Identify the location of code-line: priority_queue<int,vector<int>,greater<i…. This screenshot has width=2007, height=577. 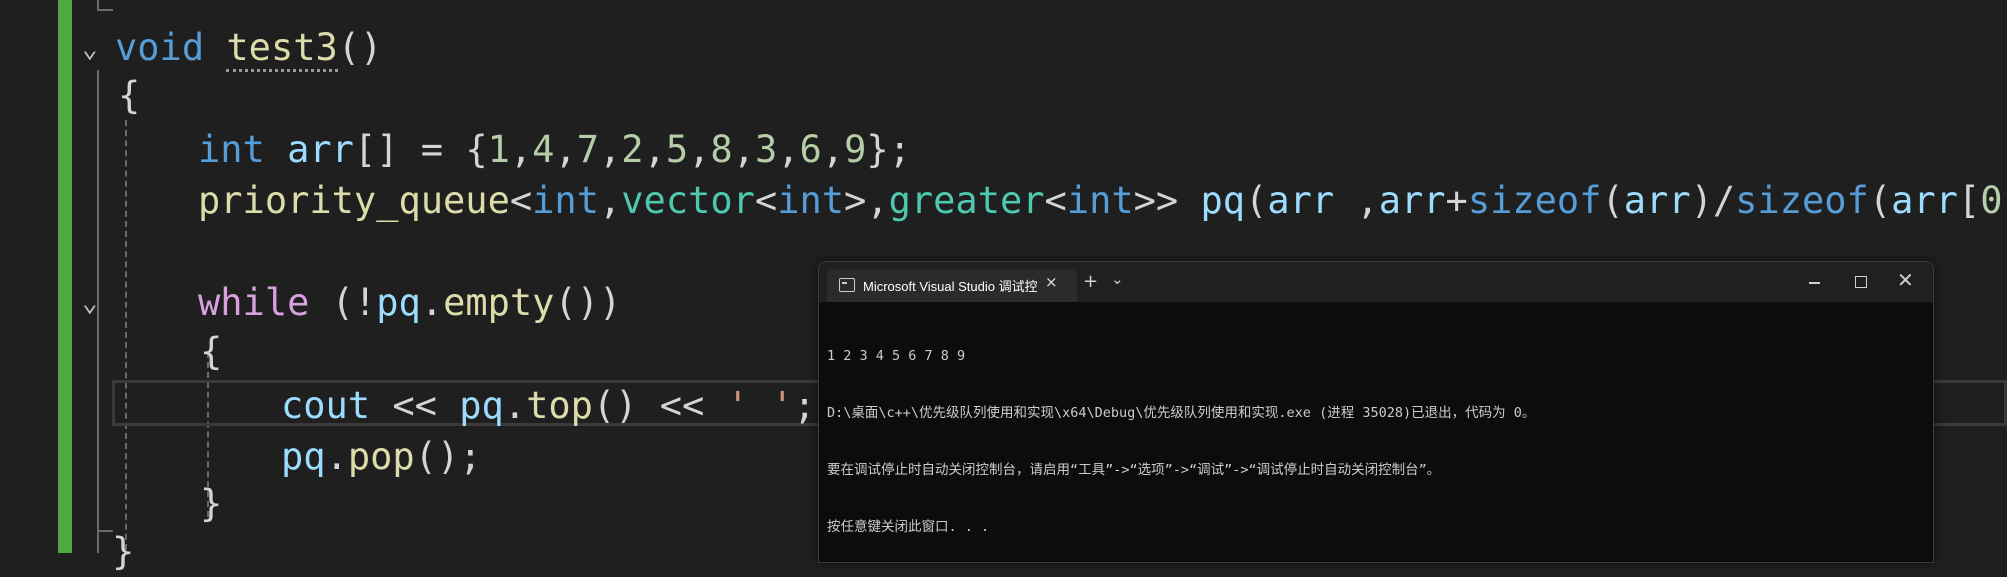
(1102, 200).